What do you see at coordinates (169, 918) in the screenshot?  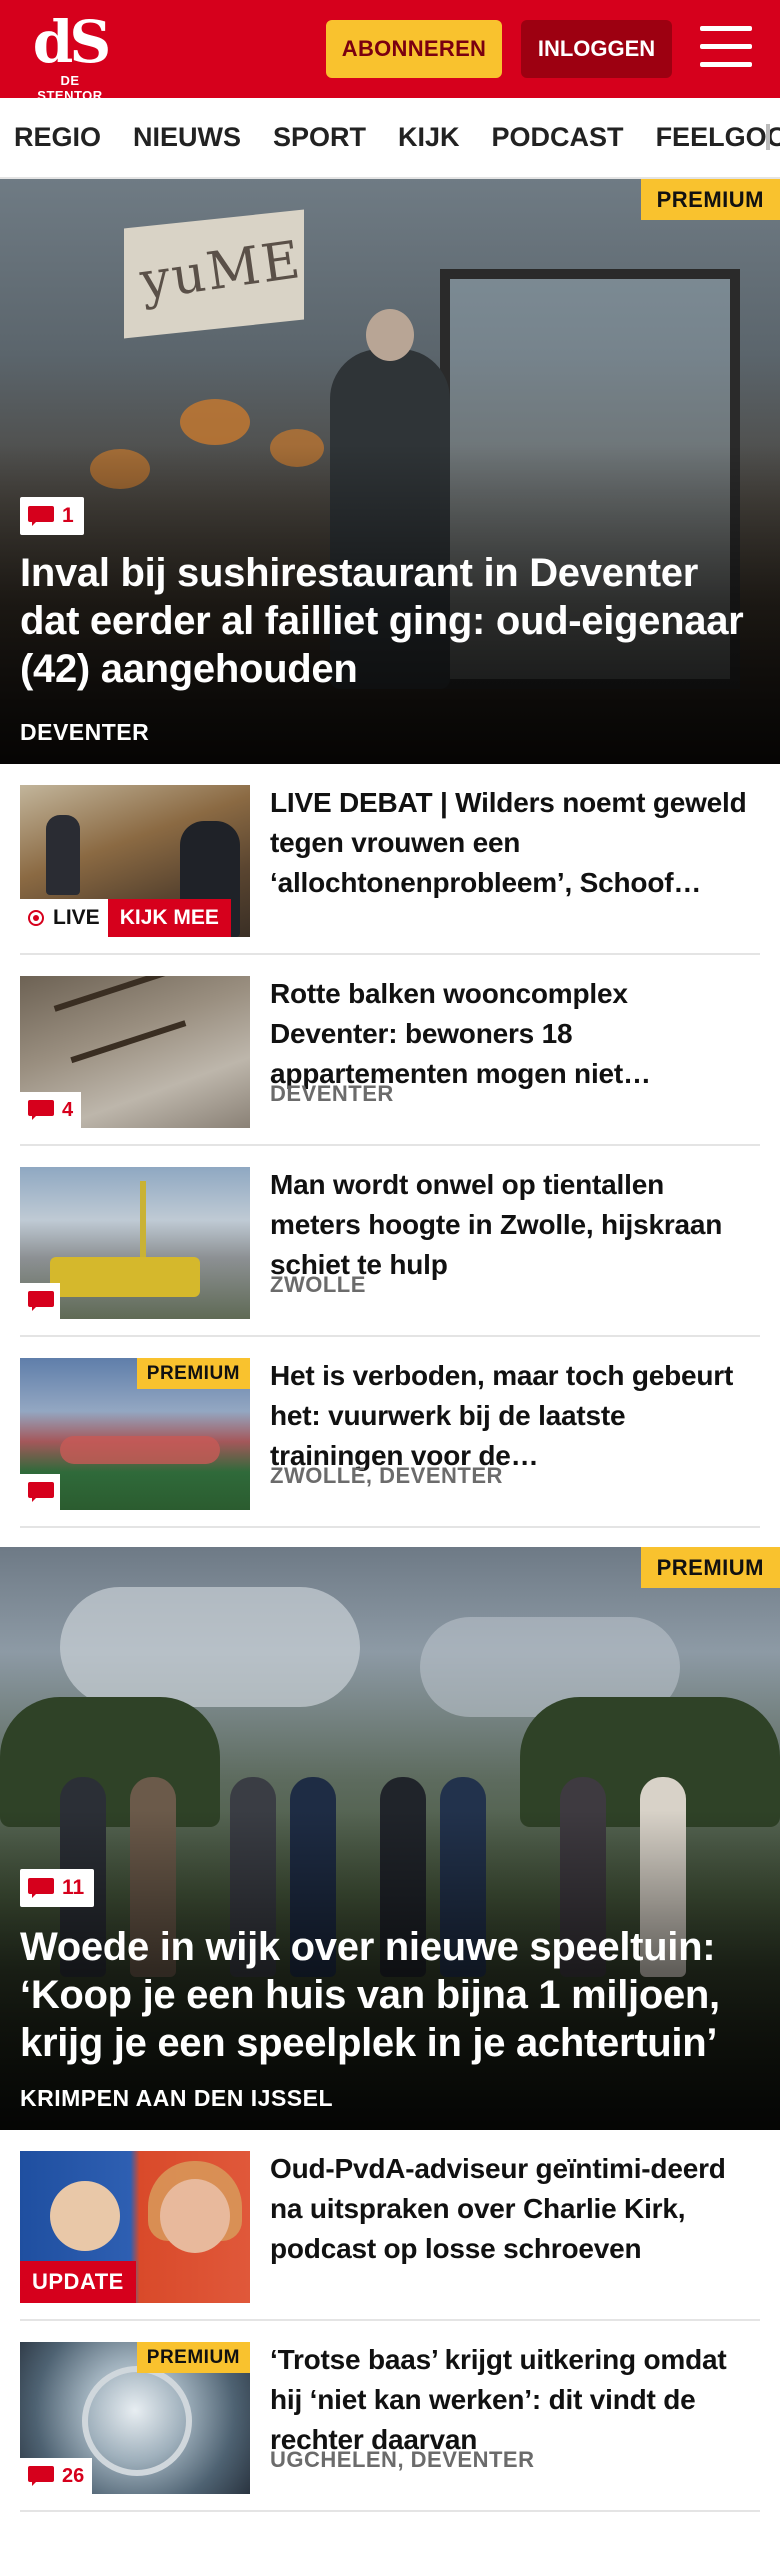 I see `watch-live-button: KIJK MEE` at bounding box center [169, 918].